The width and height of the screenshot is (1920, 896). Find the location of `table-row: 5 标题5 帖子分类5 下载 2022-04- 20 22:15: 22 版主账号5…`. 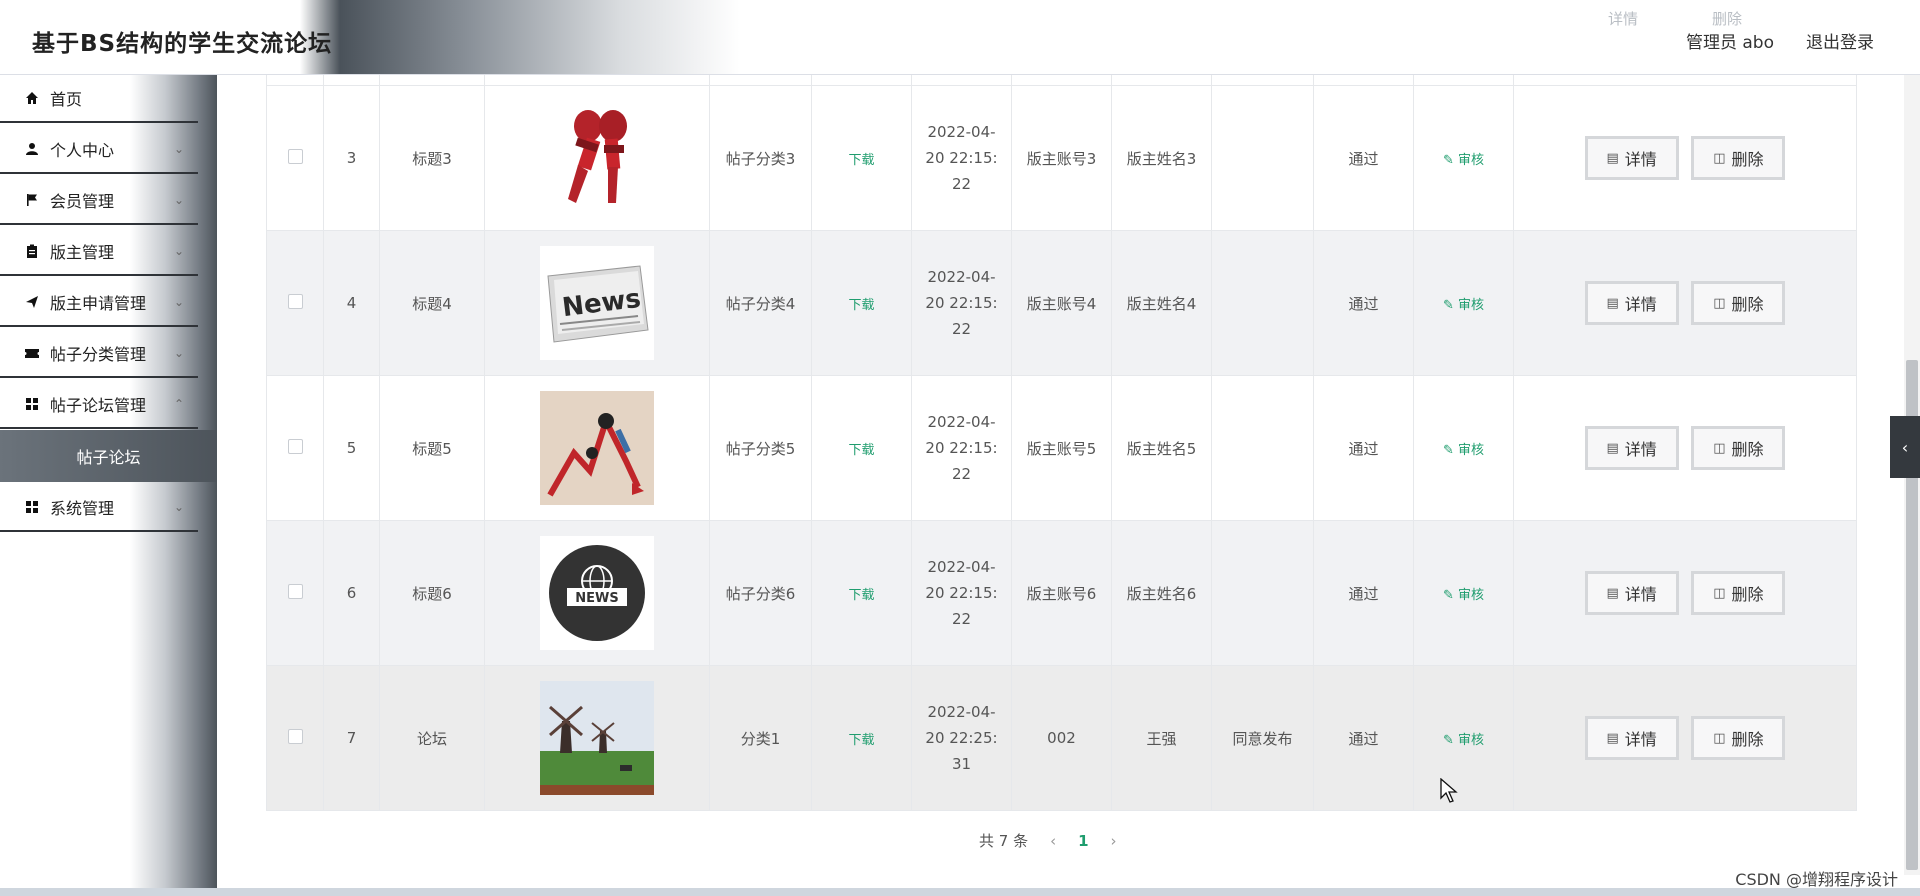

table-row: 5 标题5 帖子分类5 下载 2022-04- 20 22:15: 22 版主账号5… is located at coordinates (1061, 448).